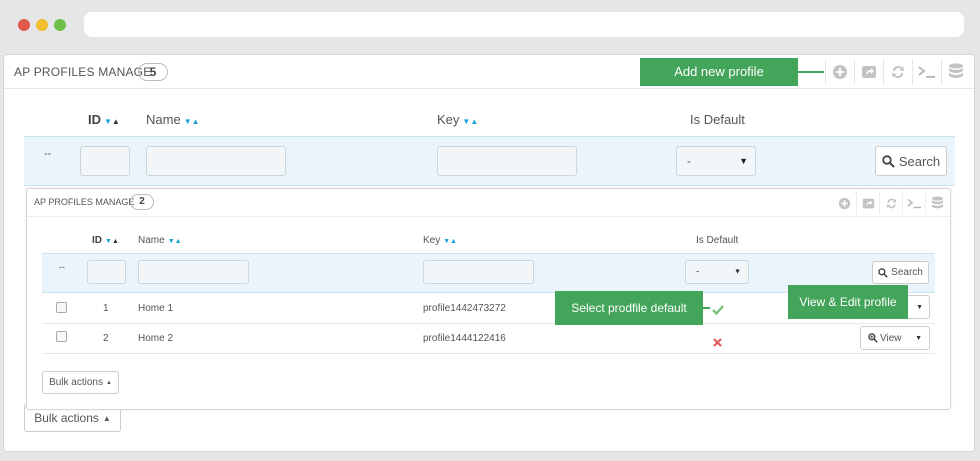  I want to click on column-header-name: Name ▼▲, so click(173, 119).